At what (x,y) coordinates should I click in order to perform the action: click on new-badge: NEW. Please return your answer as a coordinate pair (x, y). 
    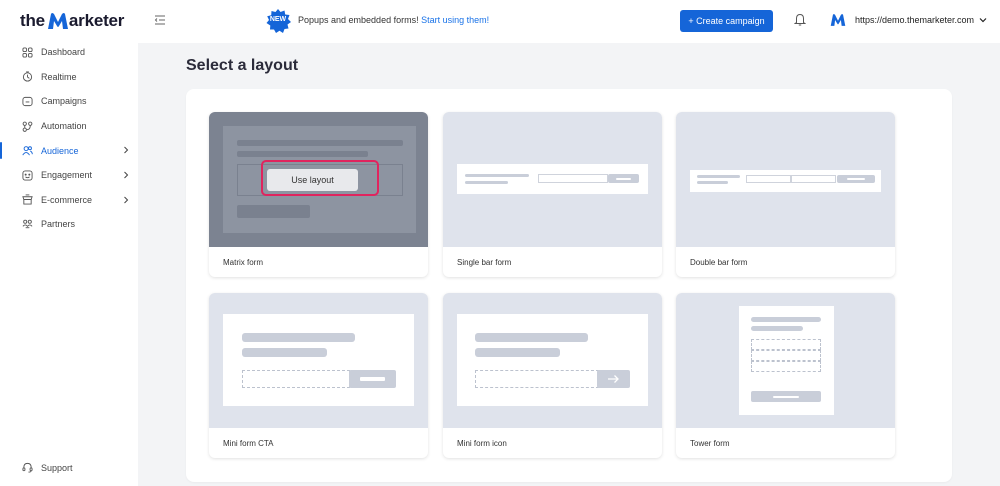
    Looking at the image, I should click on (278, 21).